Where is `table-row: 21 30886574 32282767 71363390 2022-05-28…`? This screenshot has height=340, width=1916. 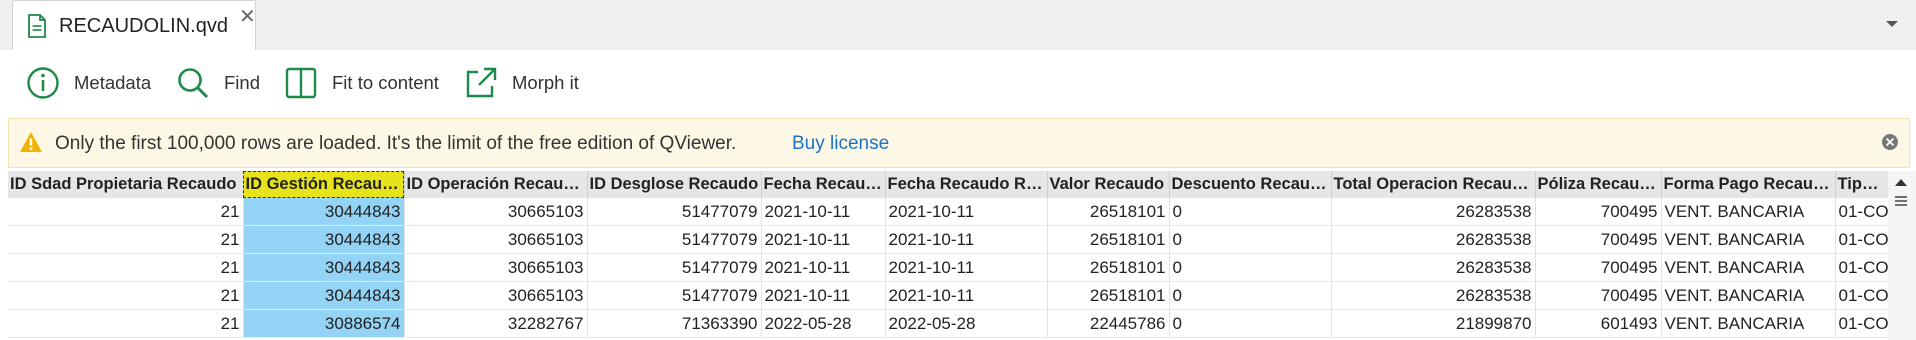 table-row: 21 30886574 32282767 71363390 2022-05-28… is located at coordinates (948, 323).